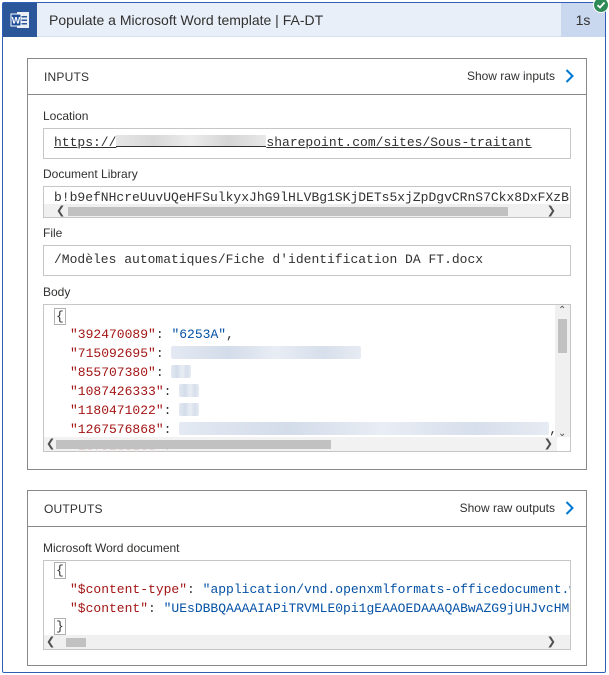  What do you see at coordinates (135, 410) in the screenshot?
I see `body-line: "1180471022":` at bounding box center [135, 410].